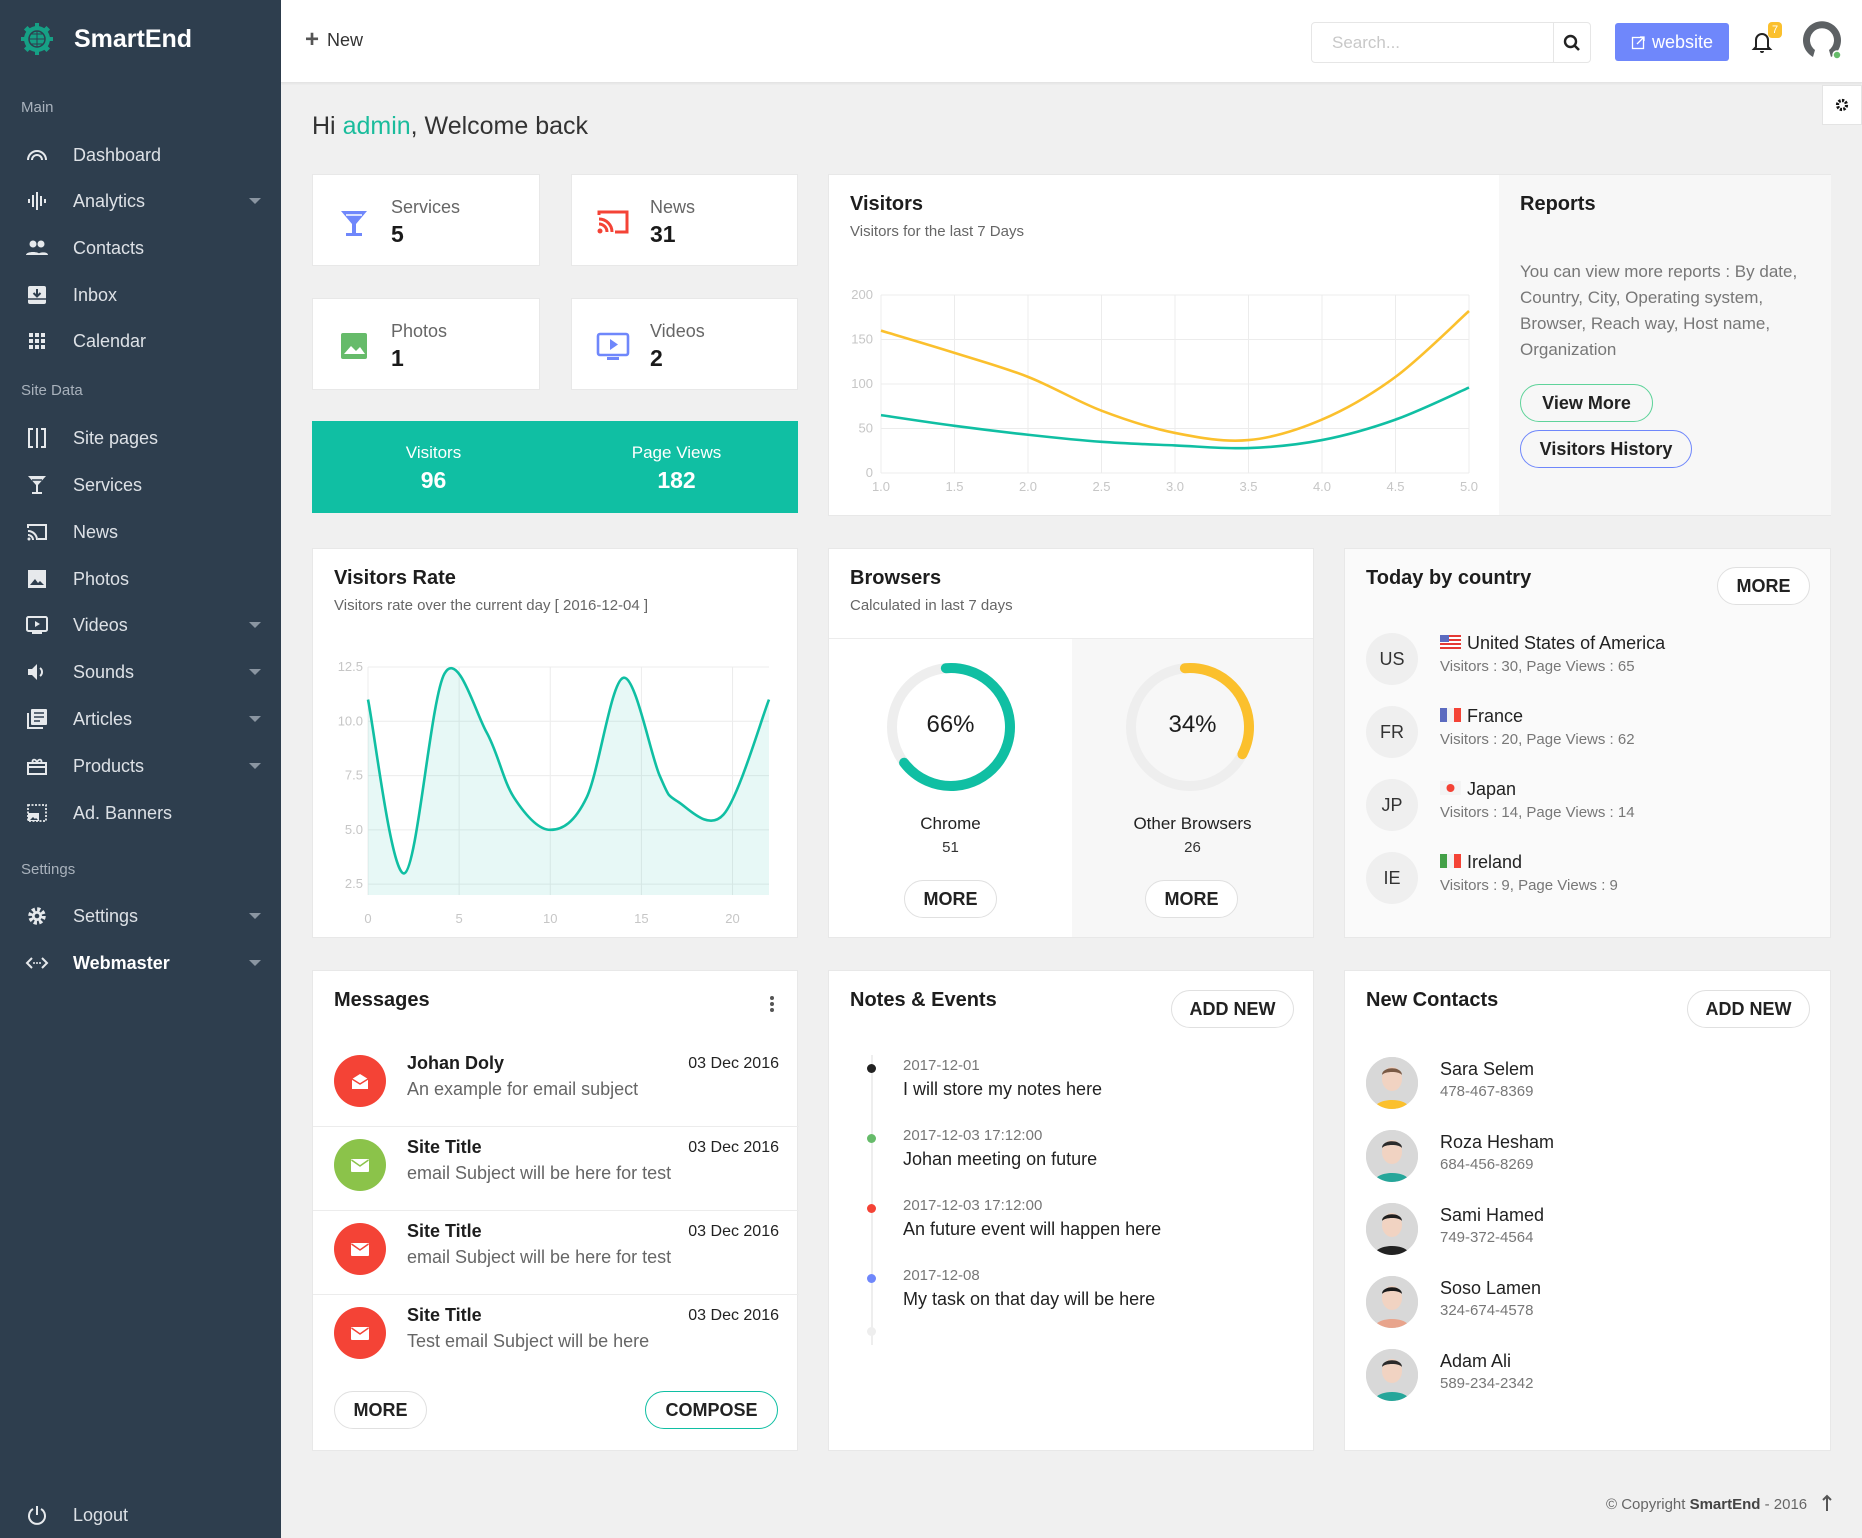 The height and width of the screenshot is (1538, 1862). What do you see at coordinates (140, 625) in the screenshot?
I see `sidebar-item-videos: Videos` at bounding box center [140, 625].